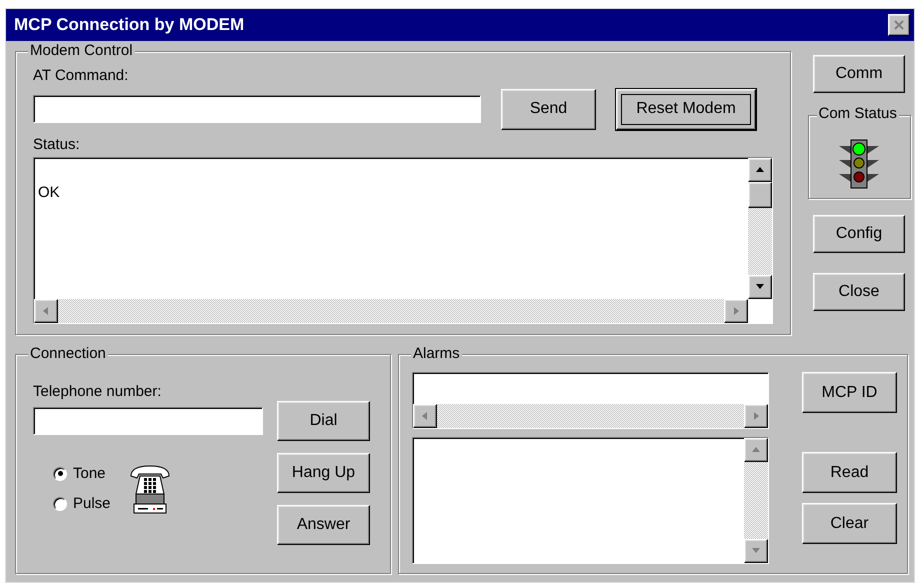  I want to click on close-button, so click(899, 25).